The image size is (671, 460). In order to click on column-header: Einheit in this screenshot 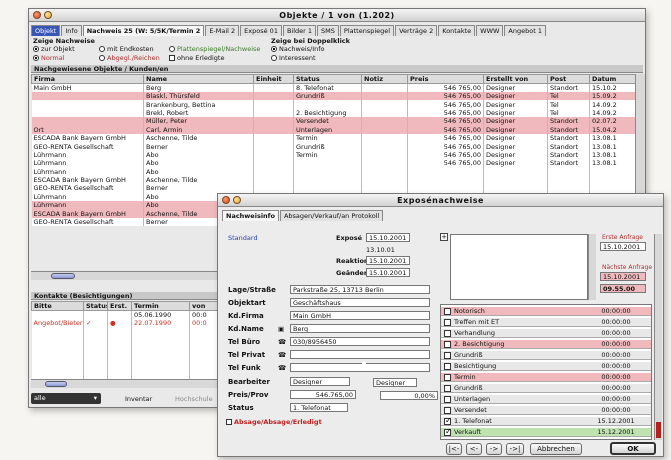, I will do `click(273, 79)`.